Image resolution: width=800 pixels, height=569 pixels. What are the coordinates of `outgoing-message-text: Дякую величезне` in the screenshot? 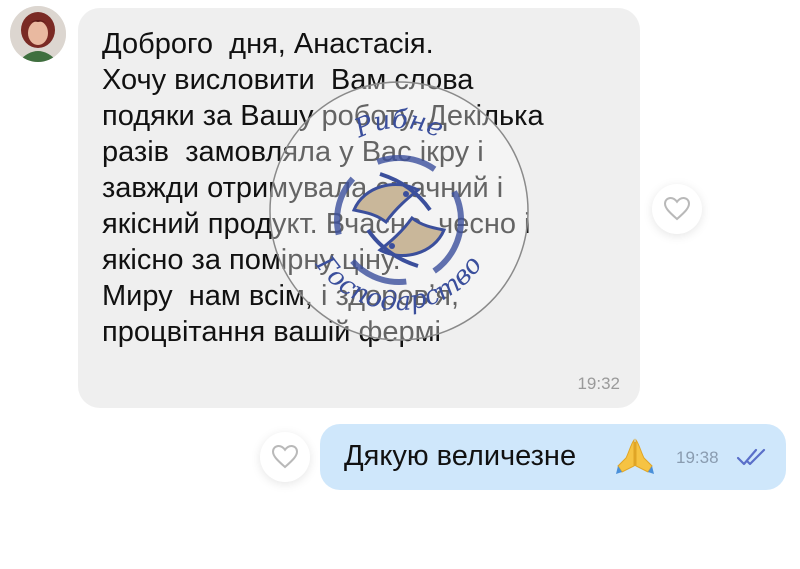 It's located at (460, 456).